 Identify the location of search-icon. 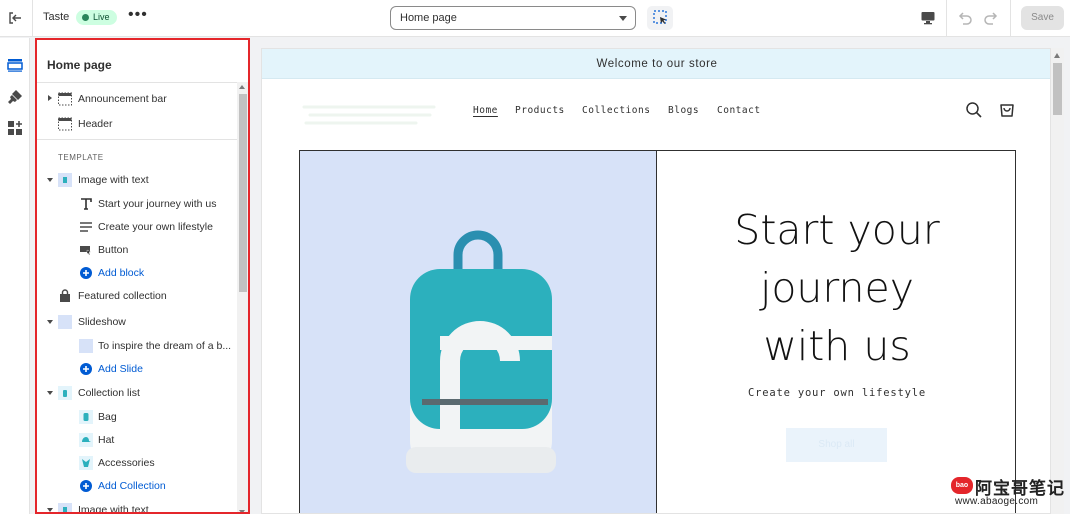
(974, 110).